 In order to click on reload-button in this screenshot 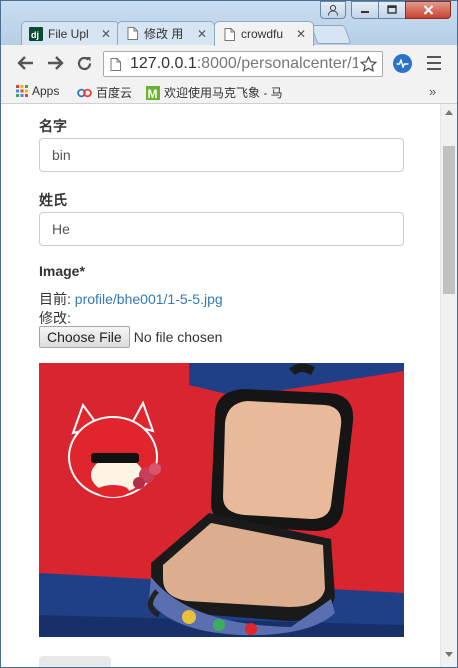, I will do `click(84, 63)`.